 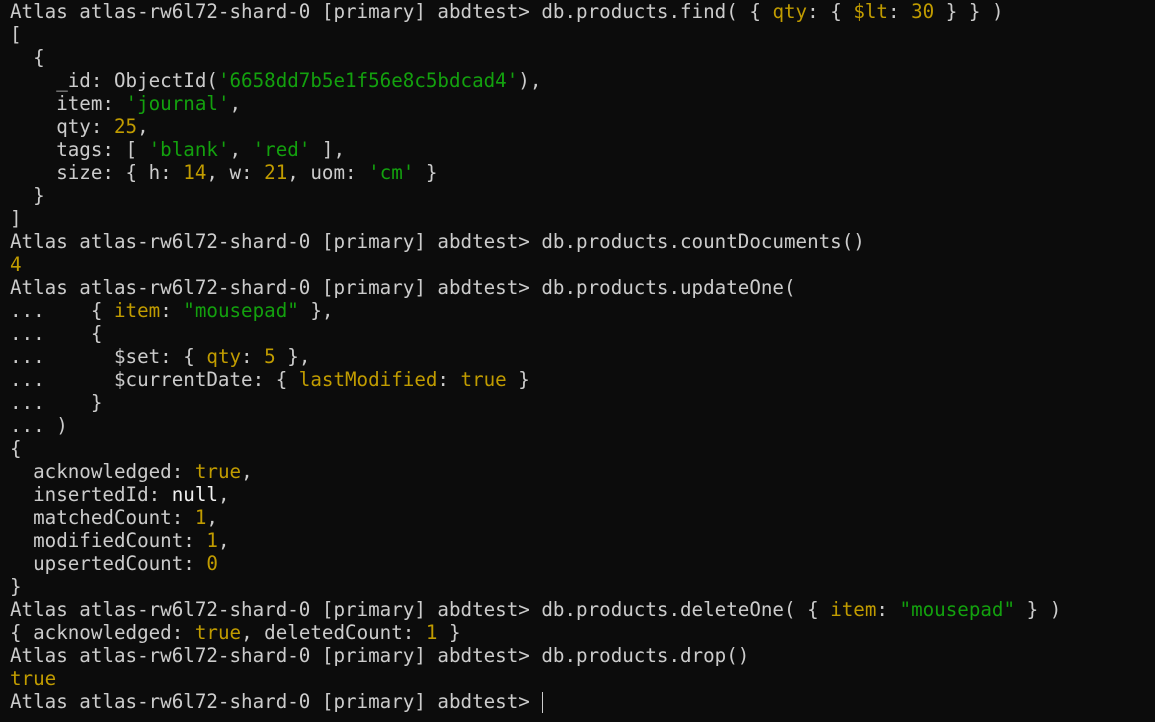 I want to click on terminal-text-segment: null, so click(x=194, y=494).